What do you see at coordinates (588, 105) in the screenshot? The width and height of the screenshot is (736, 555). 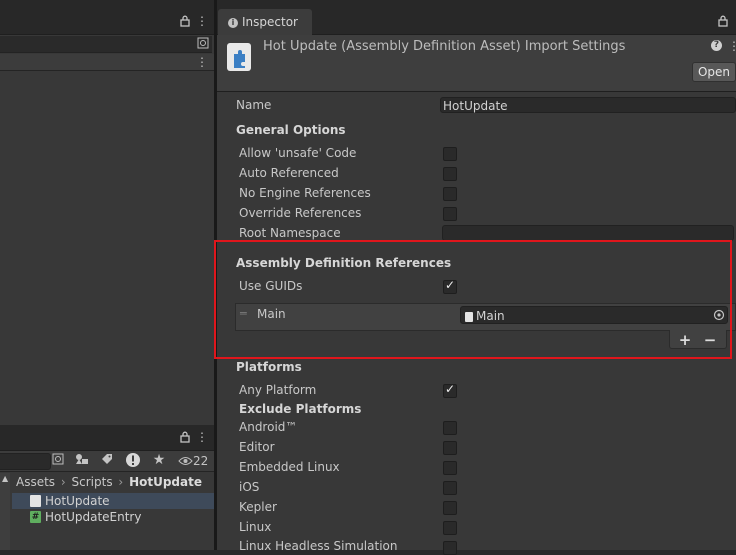 I see `name-field: HotUpdate` at bounding box center [588, 105].